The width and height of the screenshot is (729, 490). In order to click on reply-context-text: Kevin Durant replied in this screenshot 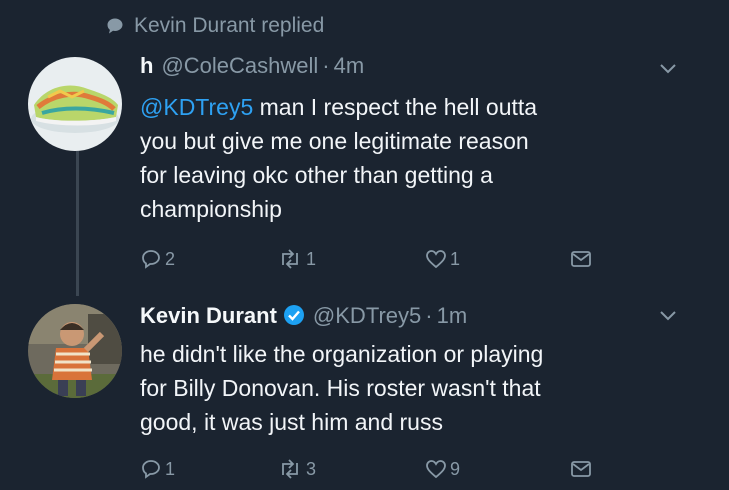, I will do `click(229, 25)`.